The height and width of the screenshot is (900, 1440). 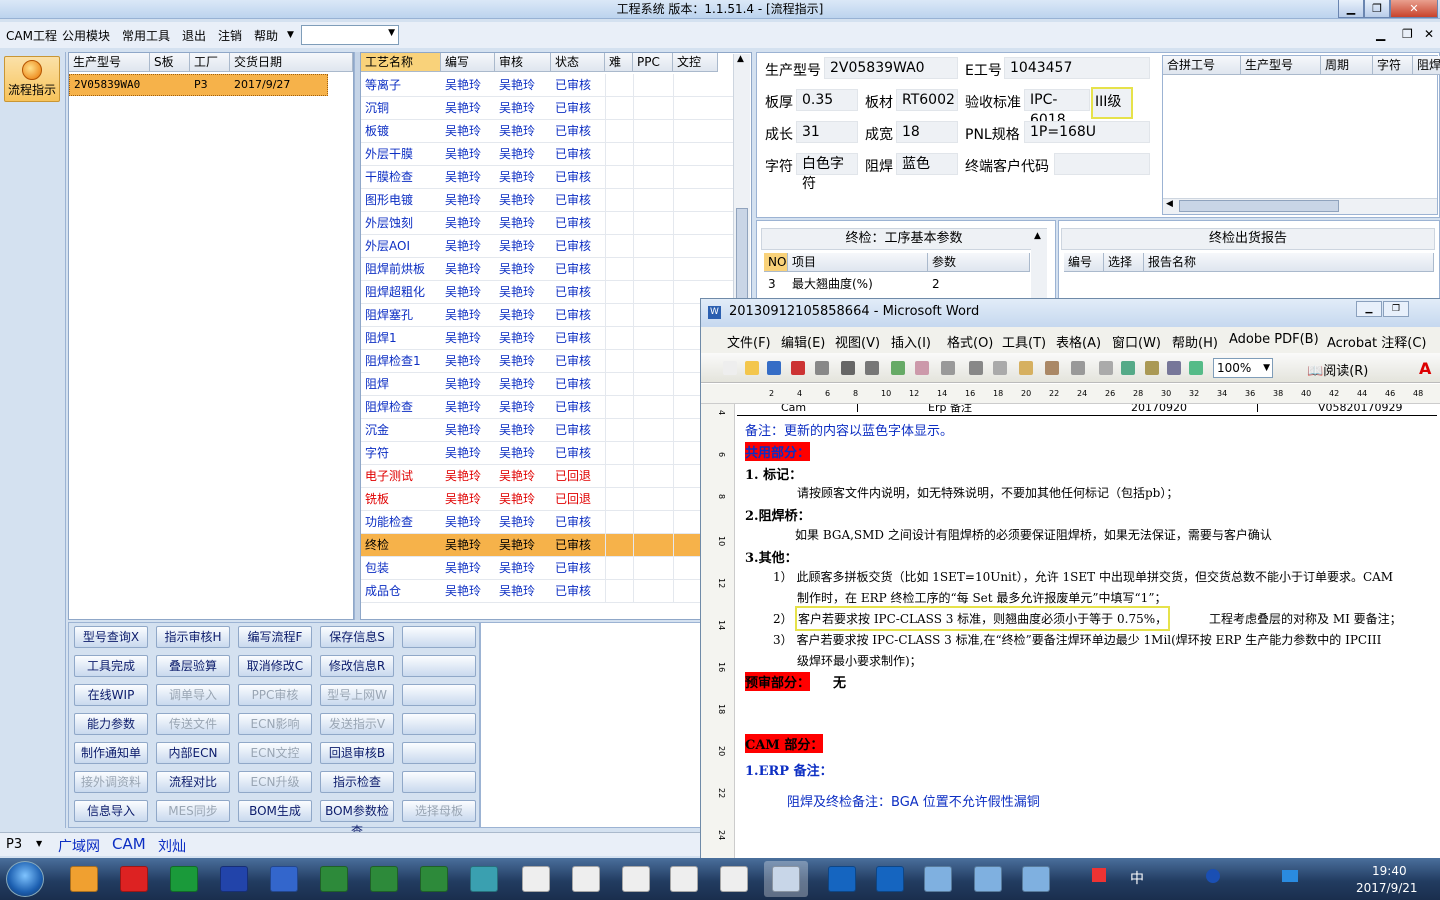 What do you see at coordinates (891, 68) in the screenshot?
I see `field-model: 2V05839WA0` at bounding box center [891, 68].